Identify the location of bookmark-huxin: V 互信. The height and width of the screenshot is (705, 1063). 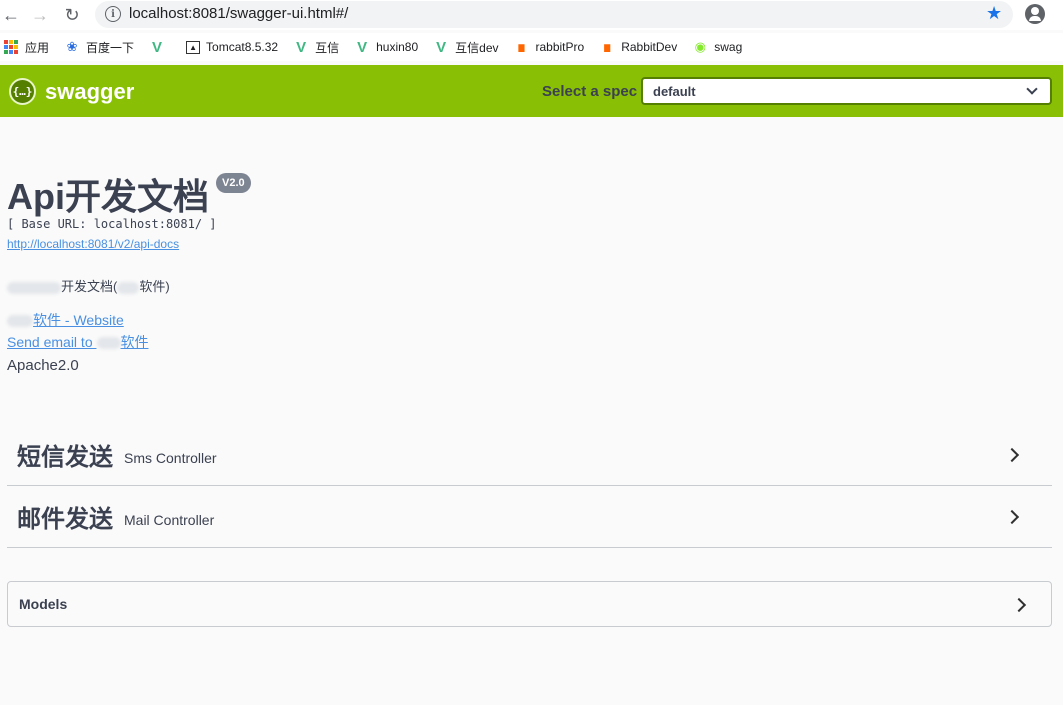
(316, 47).